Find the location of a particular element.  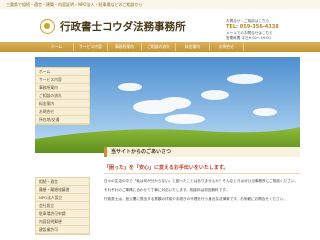

section-title: 当サイトからのごあいさつ is located at coordinates (202, 152).